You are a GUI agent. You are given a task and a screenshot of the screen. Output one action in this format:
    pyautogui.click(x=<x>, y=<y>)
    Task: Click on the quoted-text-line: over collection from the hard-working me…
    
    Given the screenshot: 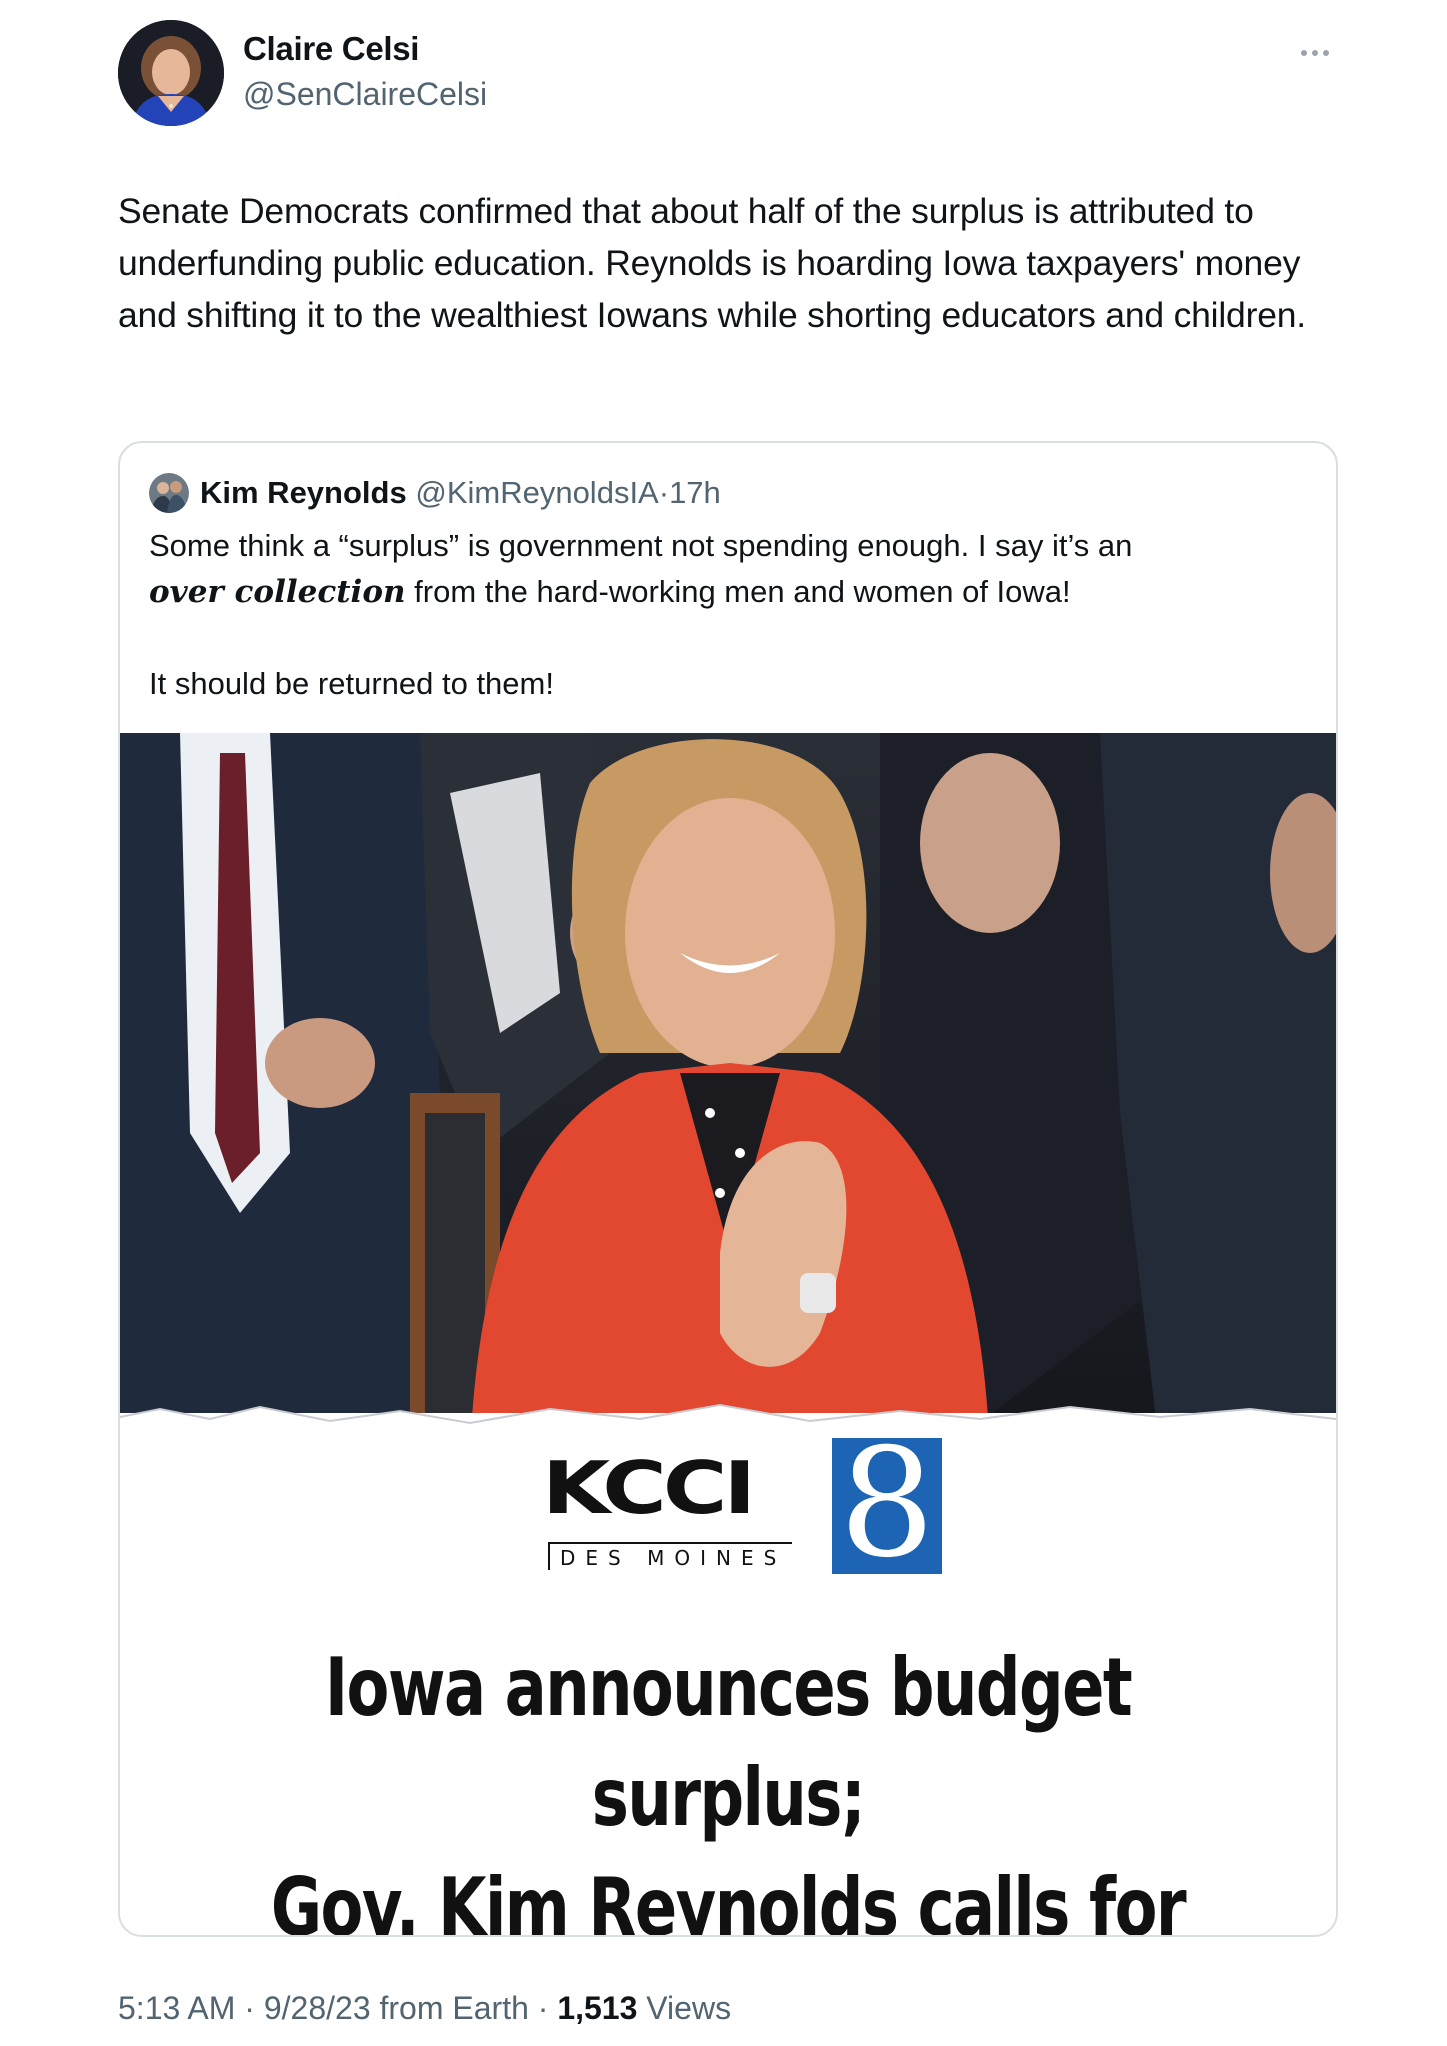 What is the action you would take?
    pyautogui.click(x=729, y=592)
    